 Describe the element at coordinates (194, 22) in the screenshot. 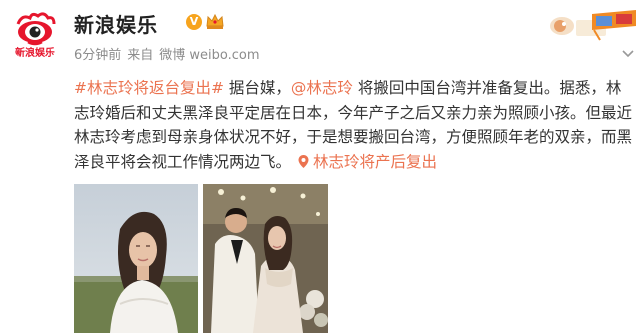

I see `verified-v-icon: V` at that location.